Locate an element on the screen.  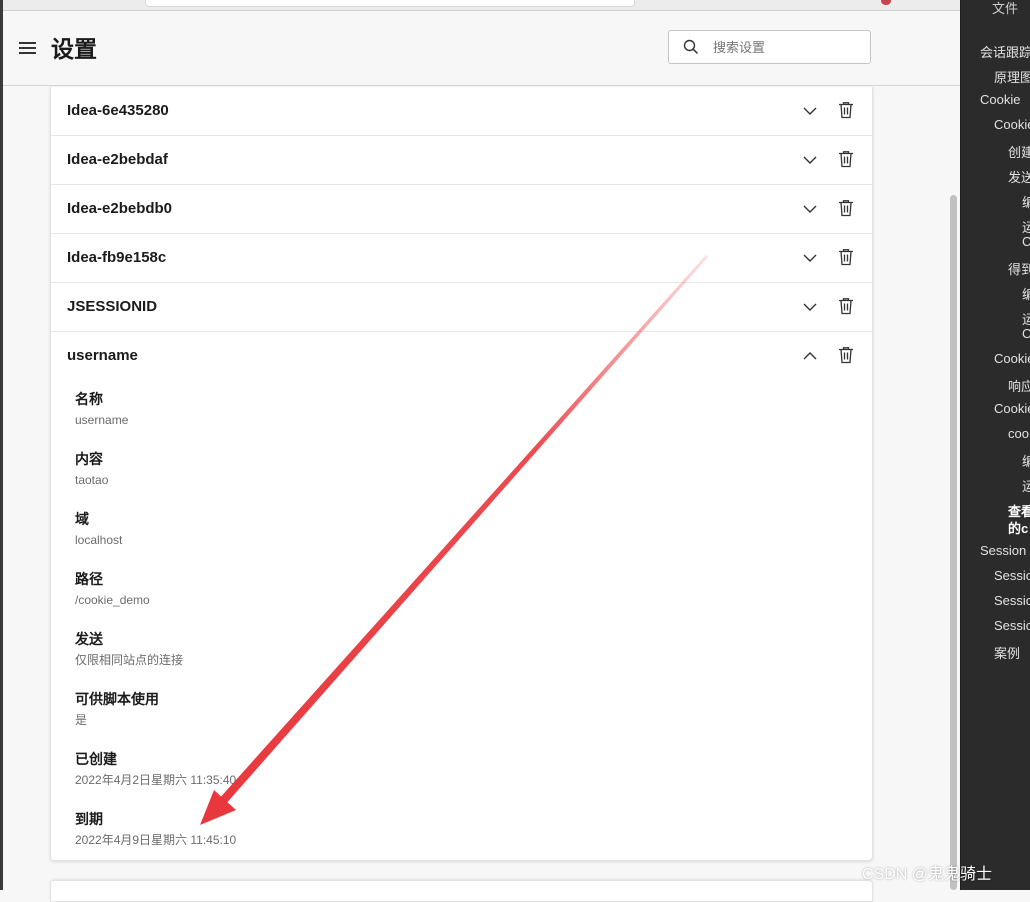
detail-label: 可供脚本使用 is located at coordinates (117, 699).